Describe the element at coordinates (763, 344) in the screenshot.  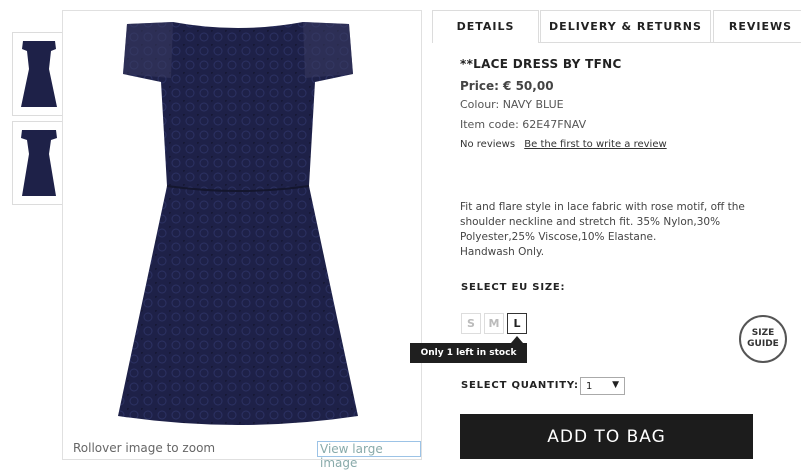
I see `size-guide-line2: GUIDE` at that location.